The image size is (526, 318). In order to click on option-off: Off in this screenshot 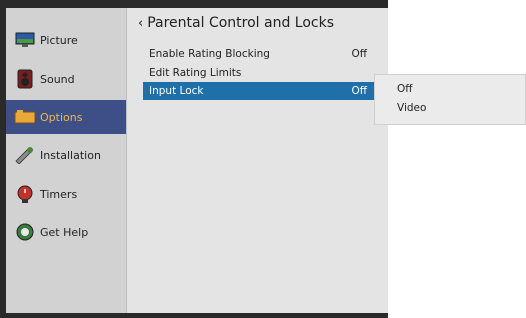, I will do `click(405, 89)`.